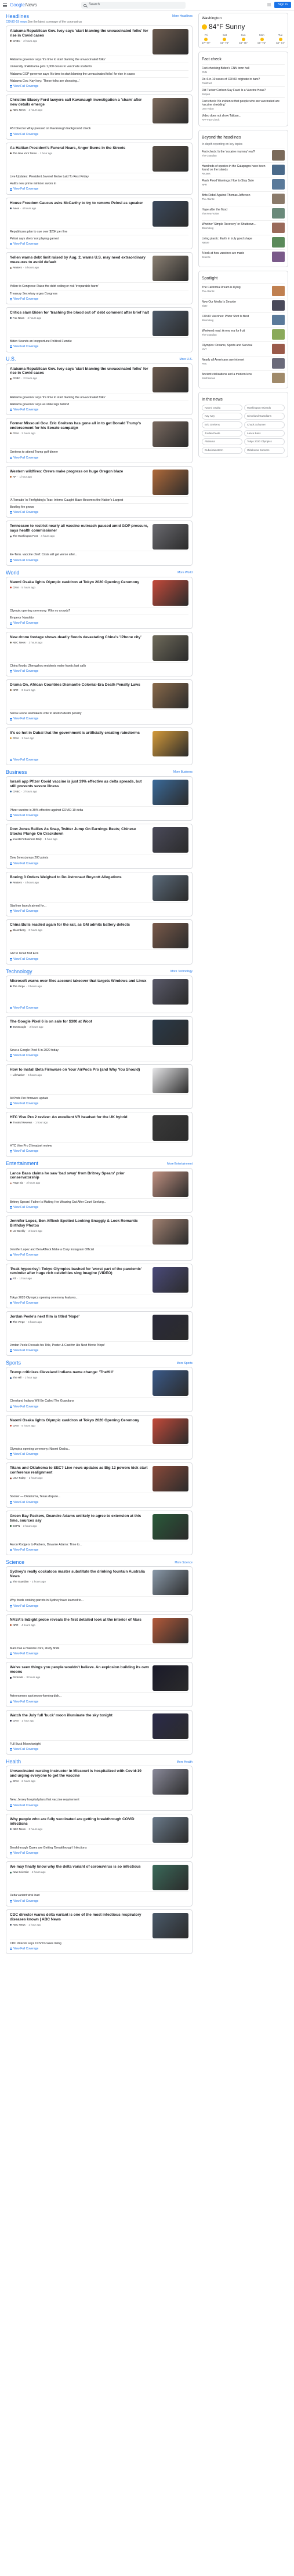 This screenshot has height=2576, width=294. I want to click on story-source: CNBC, so click(16, 792).